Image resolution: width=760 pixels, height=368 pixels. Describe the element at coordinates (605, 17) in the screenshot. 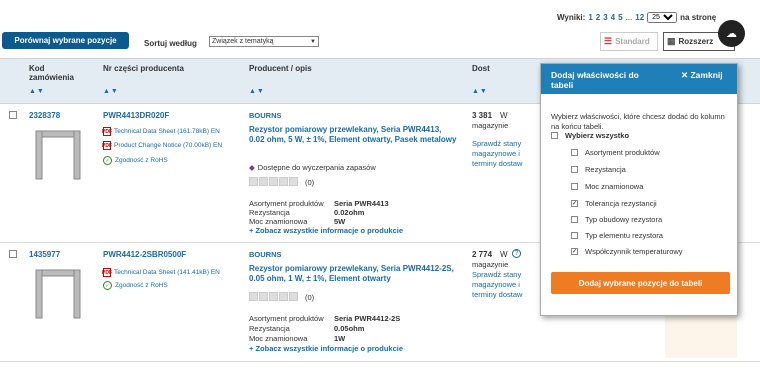

I see `page-3-link: 3` at that location.